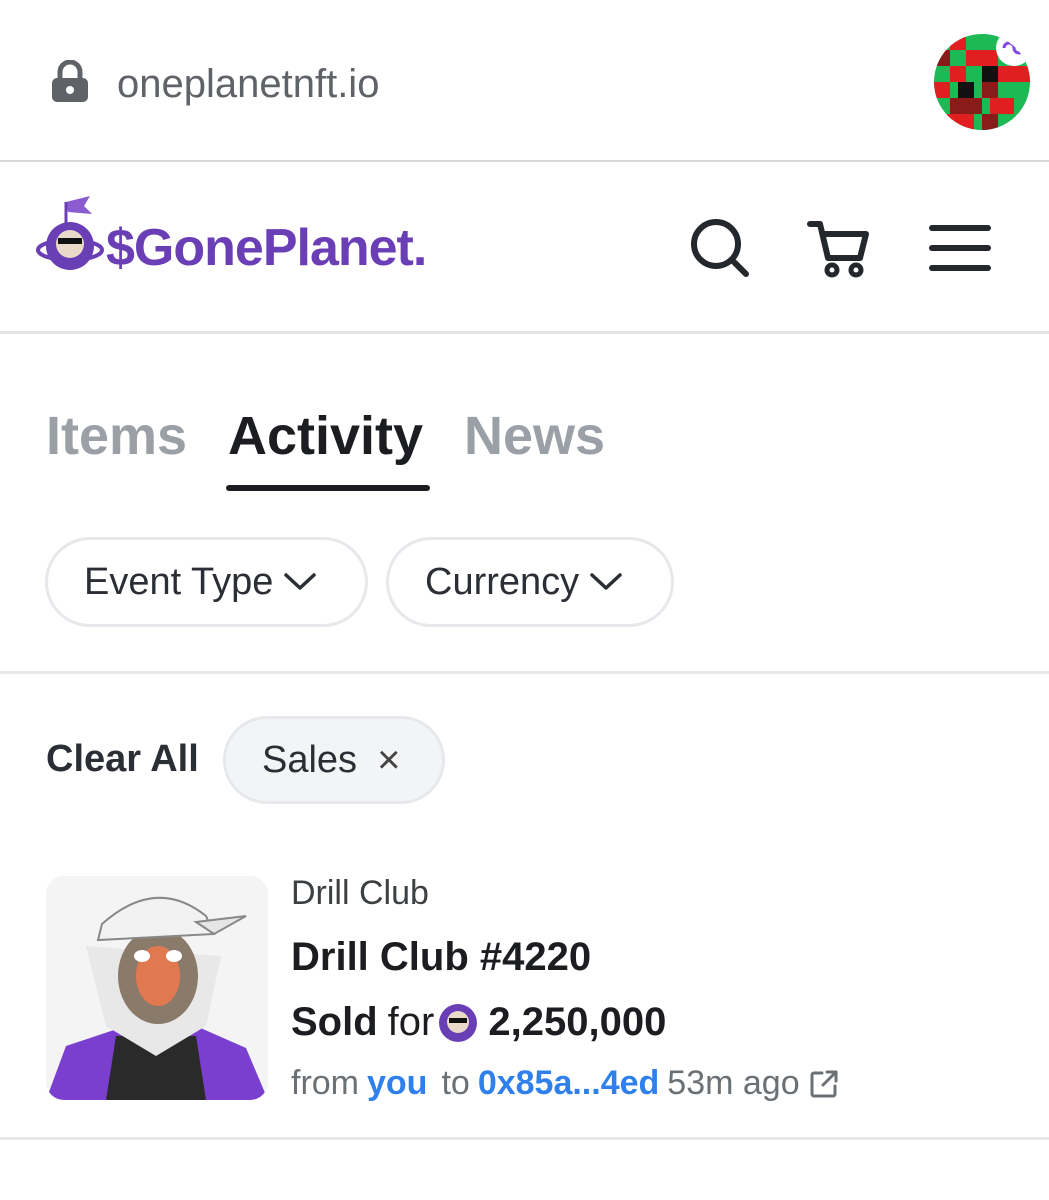  What do you see at coordinates (824, 1084) in the screenshot?
I see `external-link-icon` at bounding box center [824, 1084].